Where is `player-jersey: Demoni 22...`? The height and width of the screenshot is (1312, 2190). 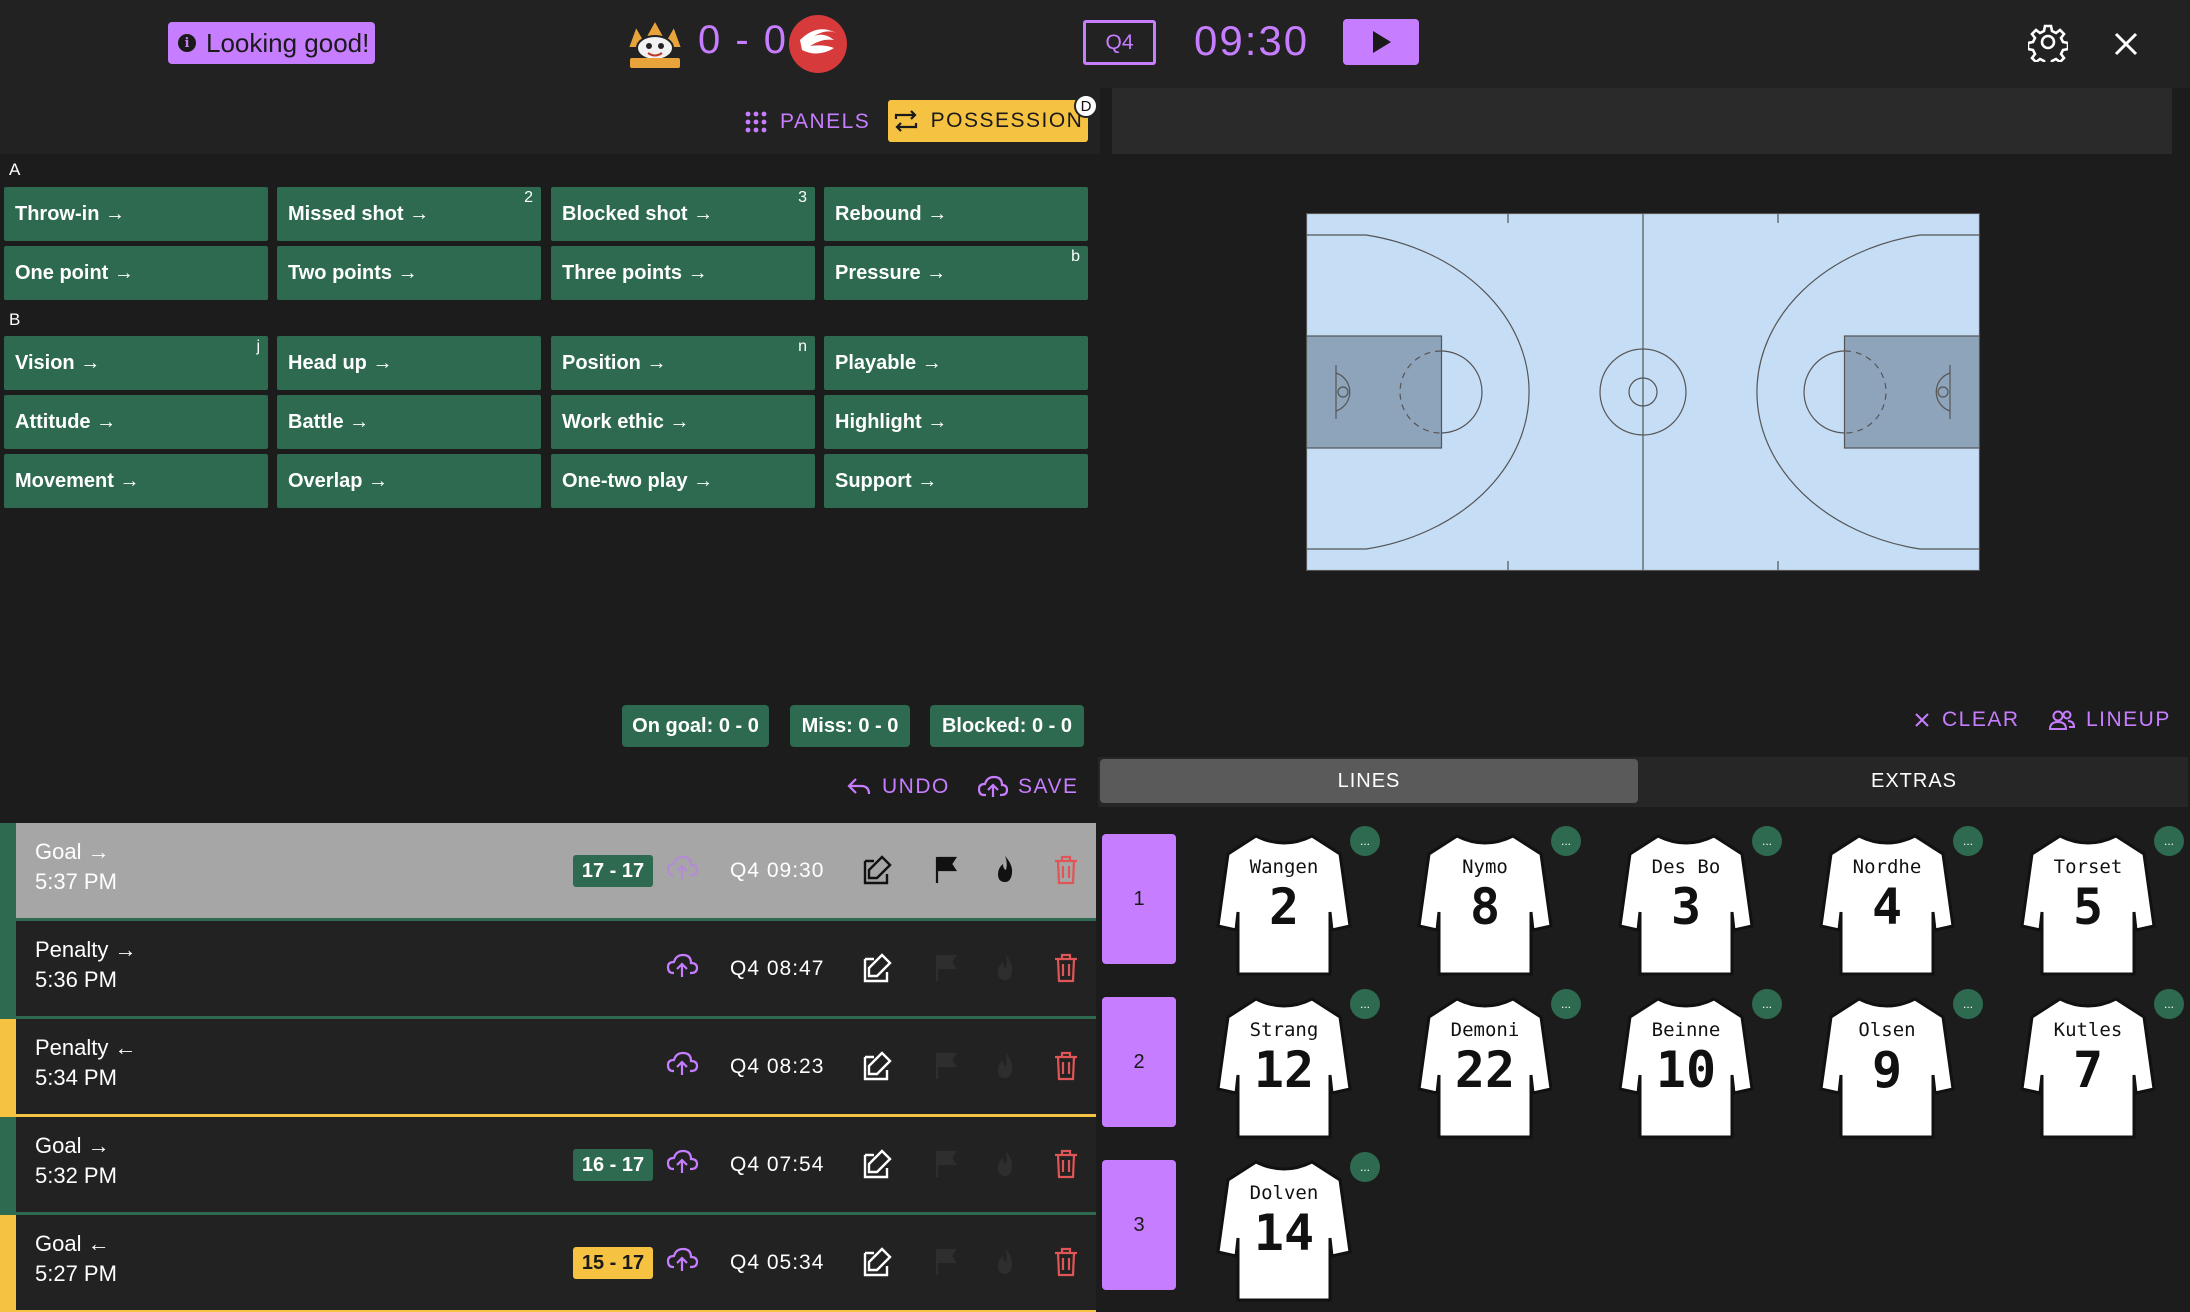 player-jersey: Demoni 22... is located at coordinates (1497, 1064).